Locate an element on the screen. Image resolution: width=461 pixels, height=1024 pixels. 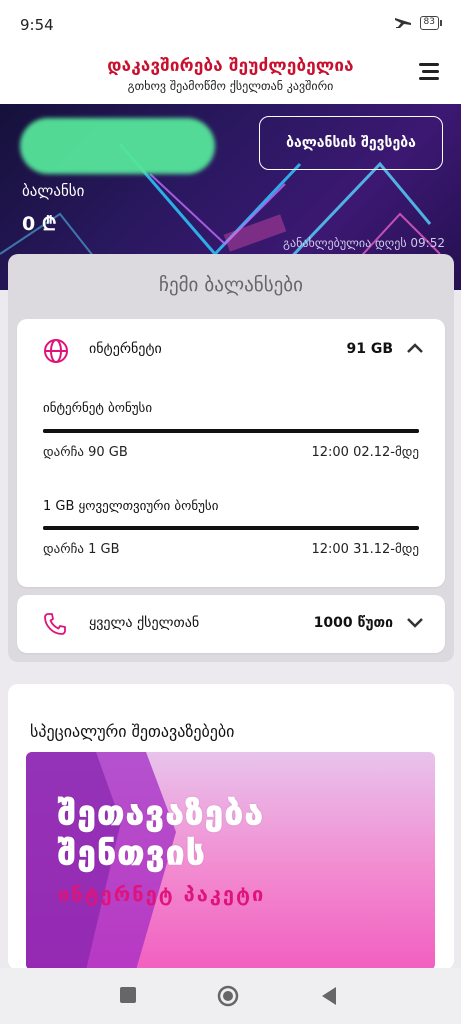
status-icons: 83 is located at coordinates (418, 23).